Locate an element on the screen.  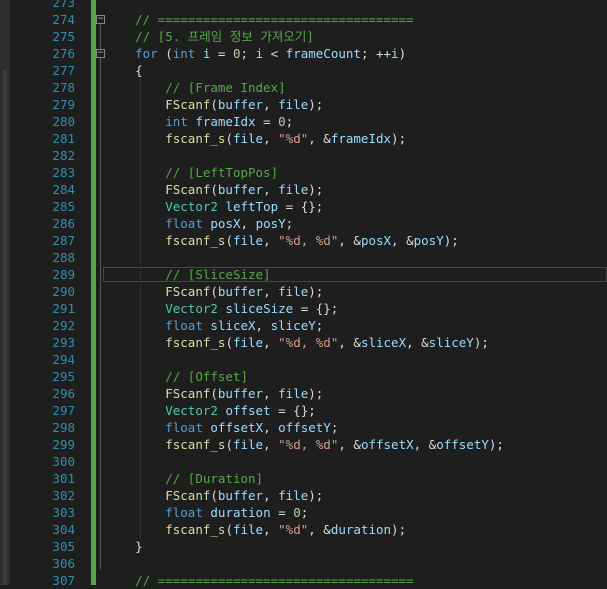
code-line: 279 FScanf(buffer, file); is located at coordinates (303, 104).